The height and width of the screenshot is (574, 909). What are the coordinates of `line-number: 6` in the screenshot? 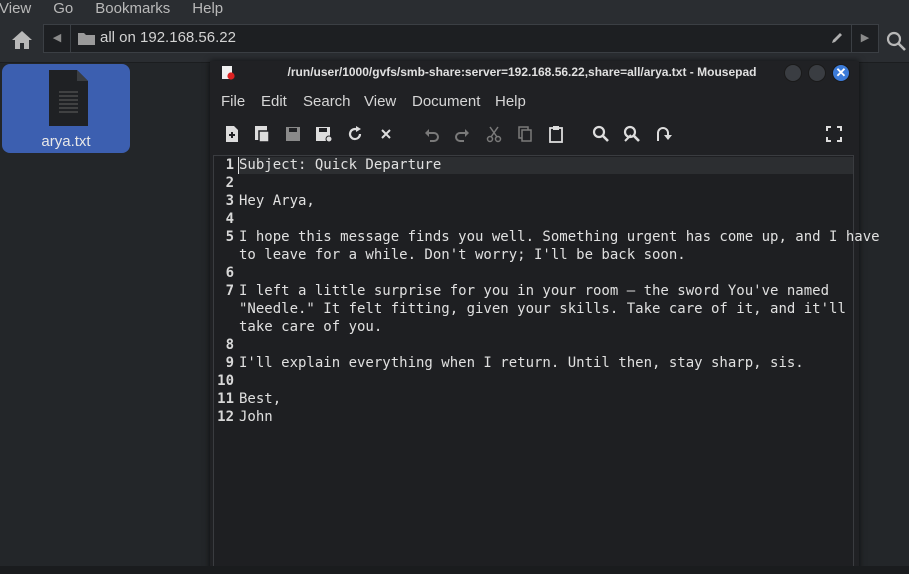 It's located at (229, 273).